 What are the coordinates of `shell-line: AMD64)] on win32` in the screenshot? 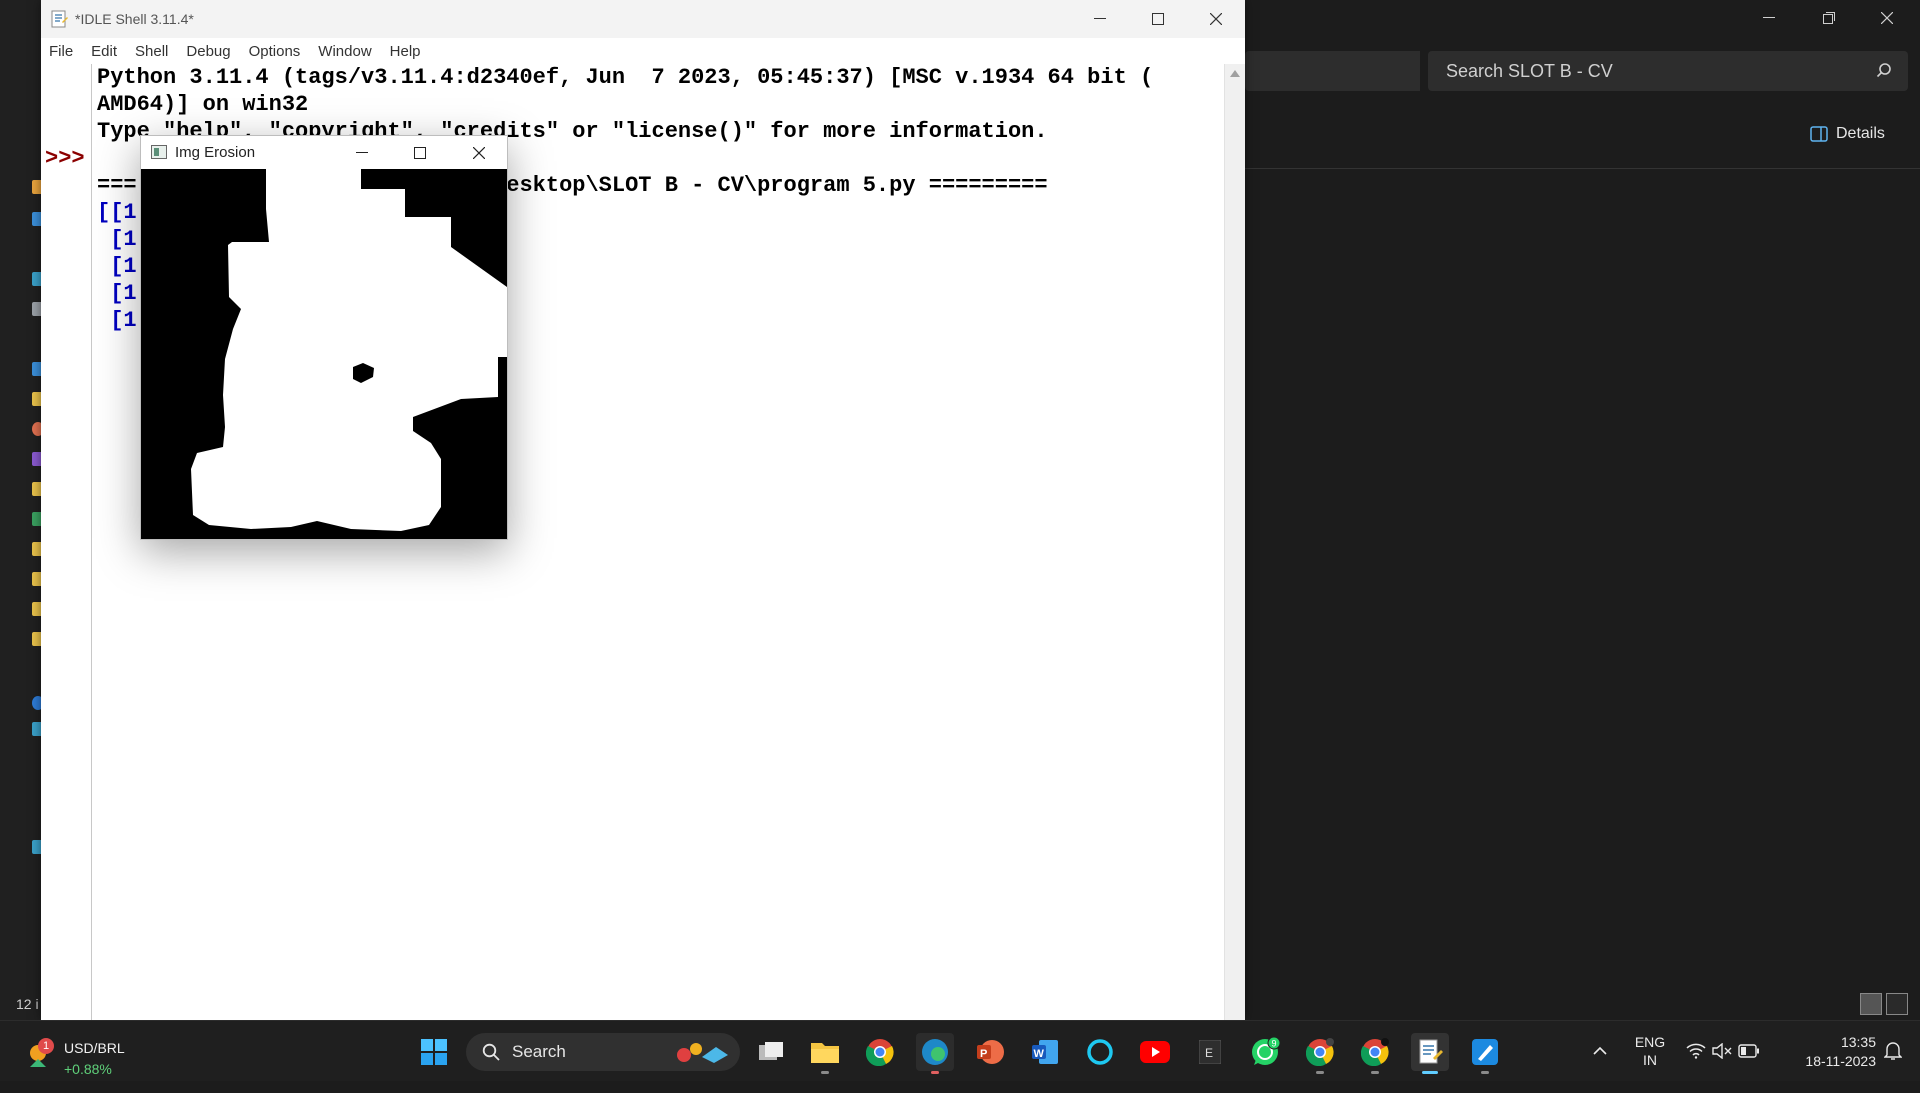 It's located at (203, 104).